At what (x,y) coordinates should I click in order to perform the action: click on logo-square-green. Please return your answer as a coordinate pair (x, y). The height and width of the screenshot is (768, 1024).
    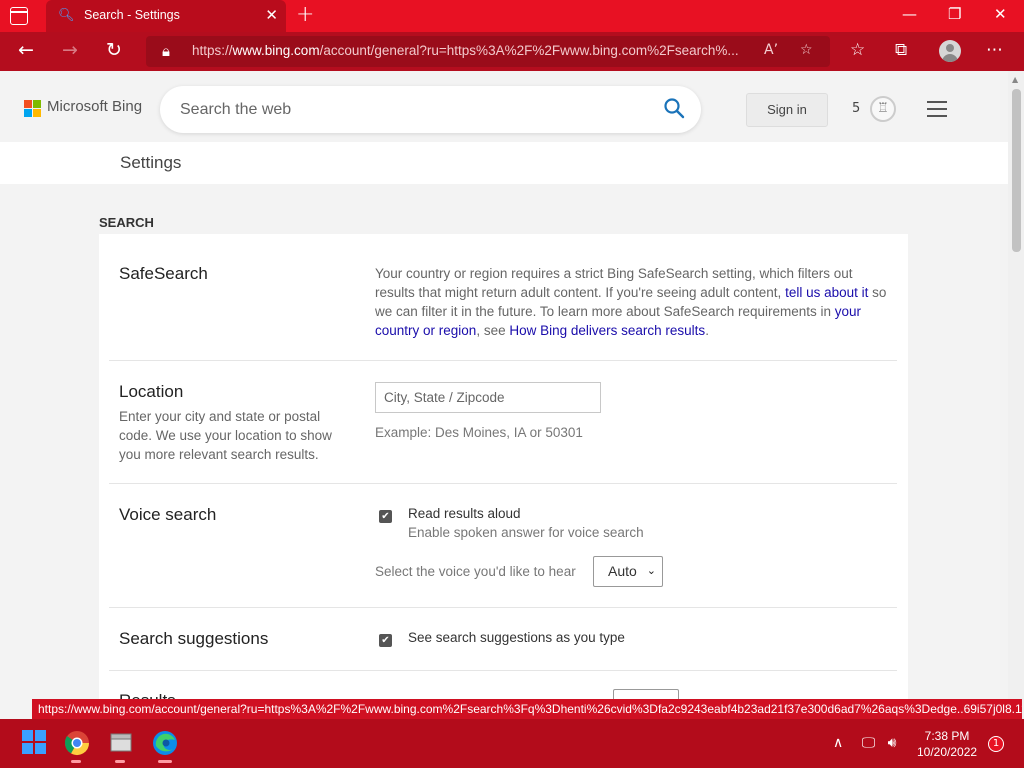
    Looking at the image, I should click on (37, 104).